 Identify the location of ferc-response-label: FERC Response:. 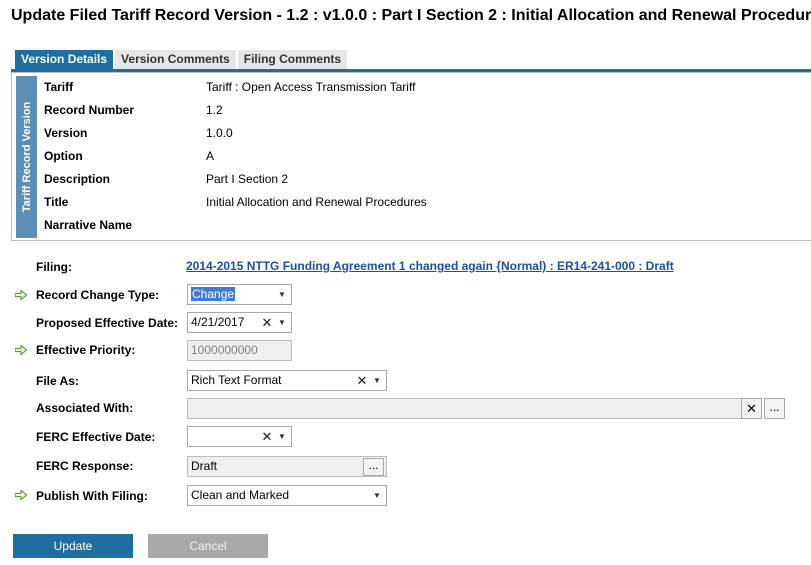
(85, 466).